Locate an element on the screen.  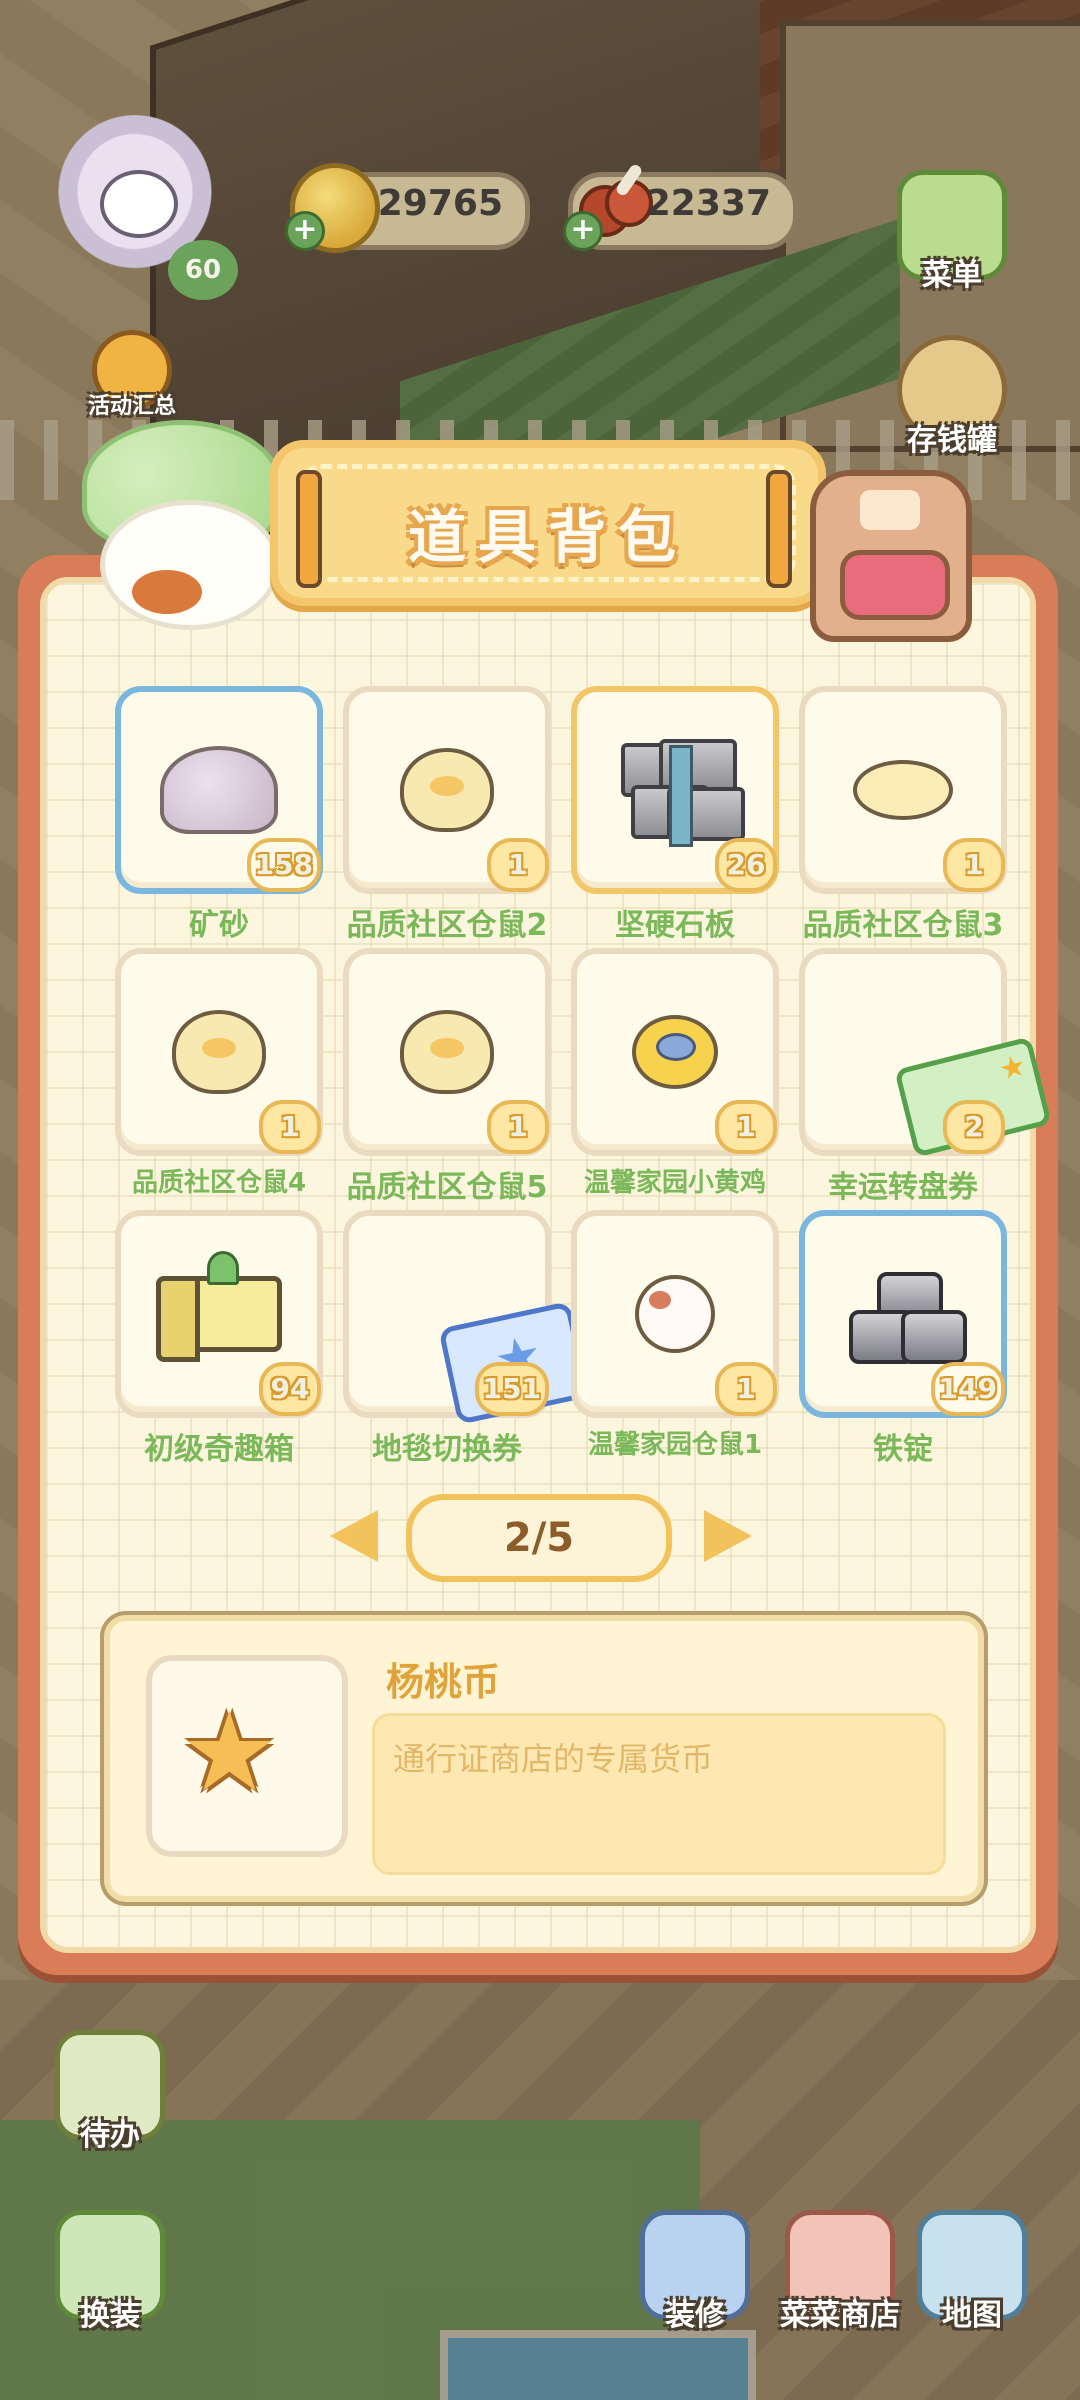
item-count-badge: 26 is located at coordinates (746, 865).